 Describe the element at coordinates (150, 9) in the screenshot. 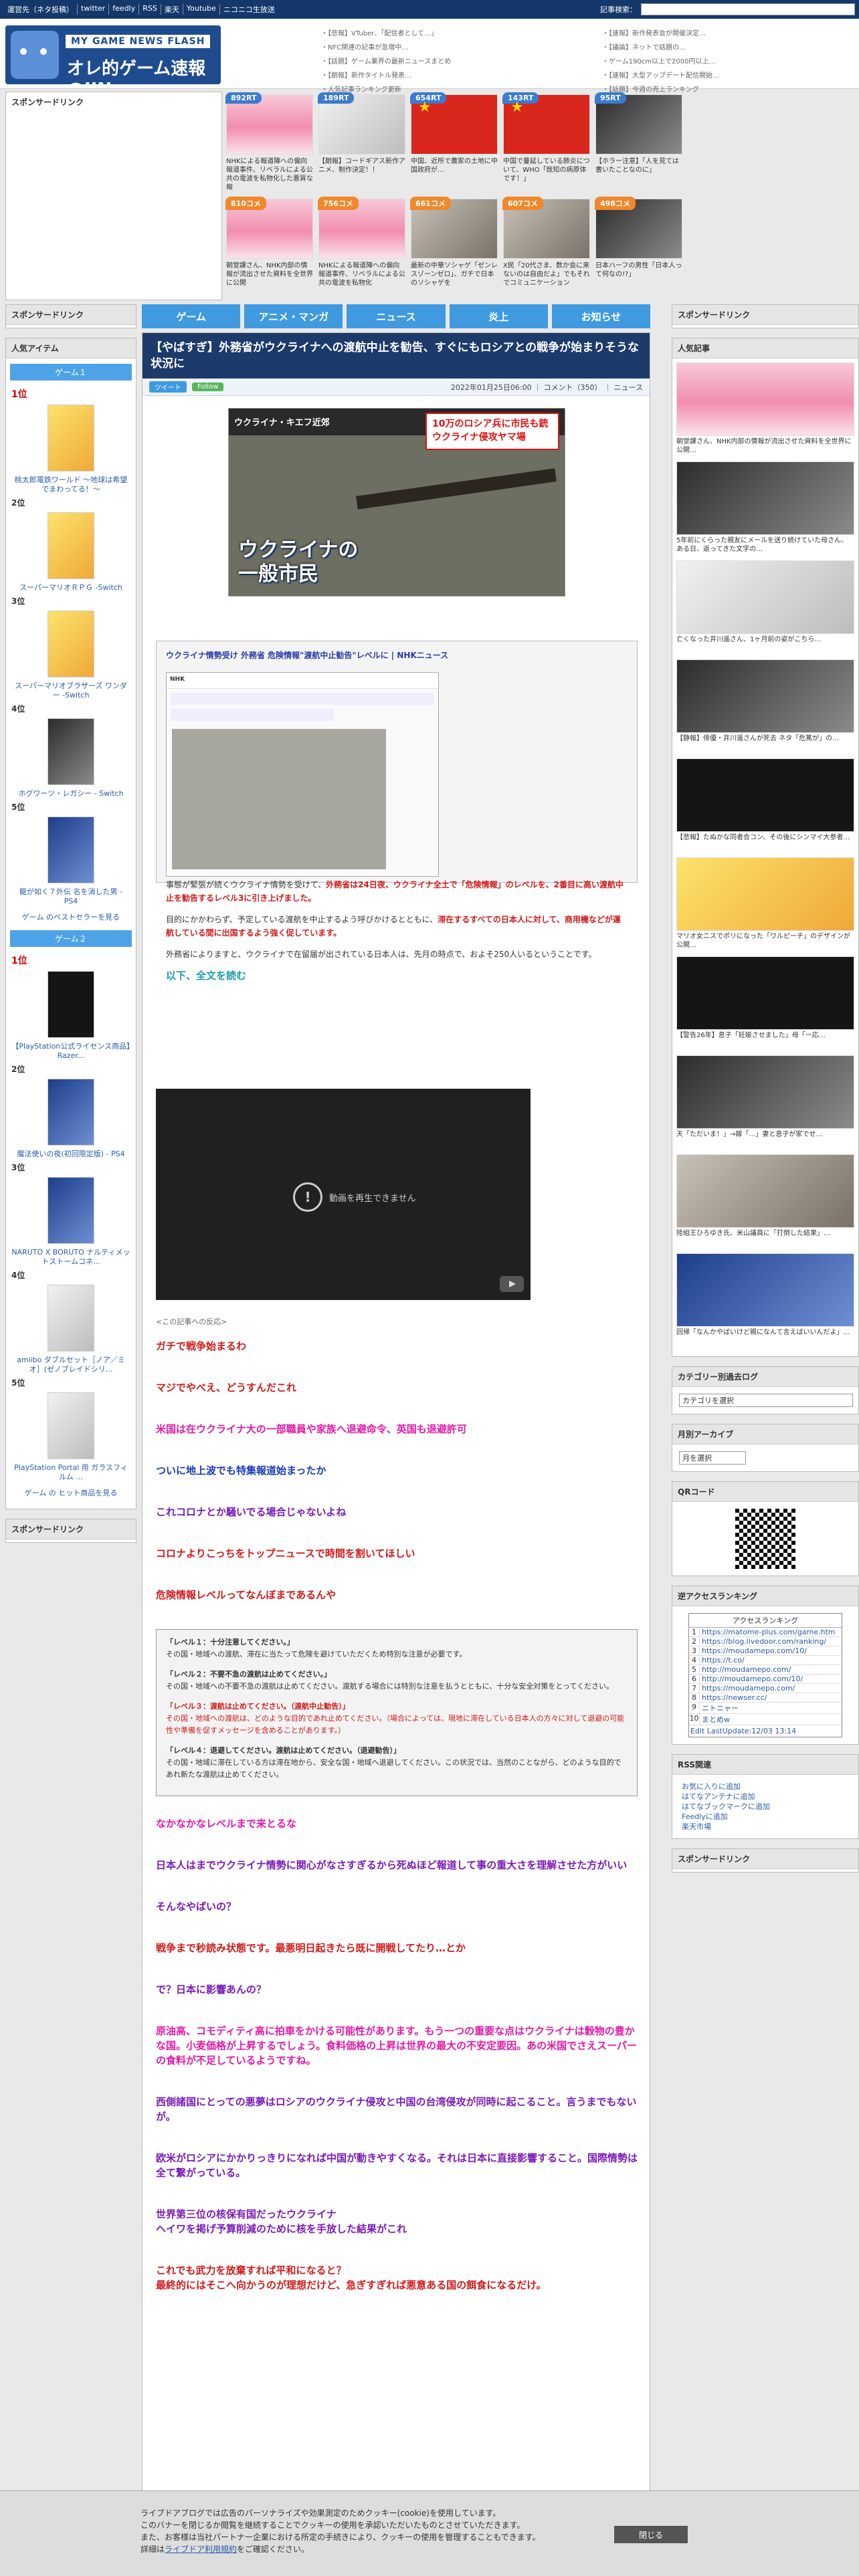

I see `top-link-3: RSS` at that location.